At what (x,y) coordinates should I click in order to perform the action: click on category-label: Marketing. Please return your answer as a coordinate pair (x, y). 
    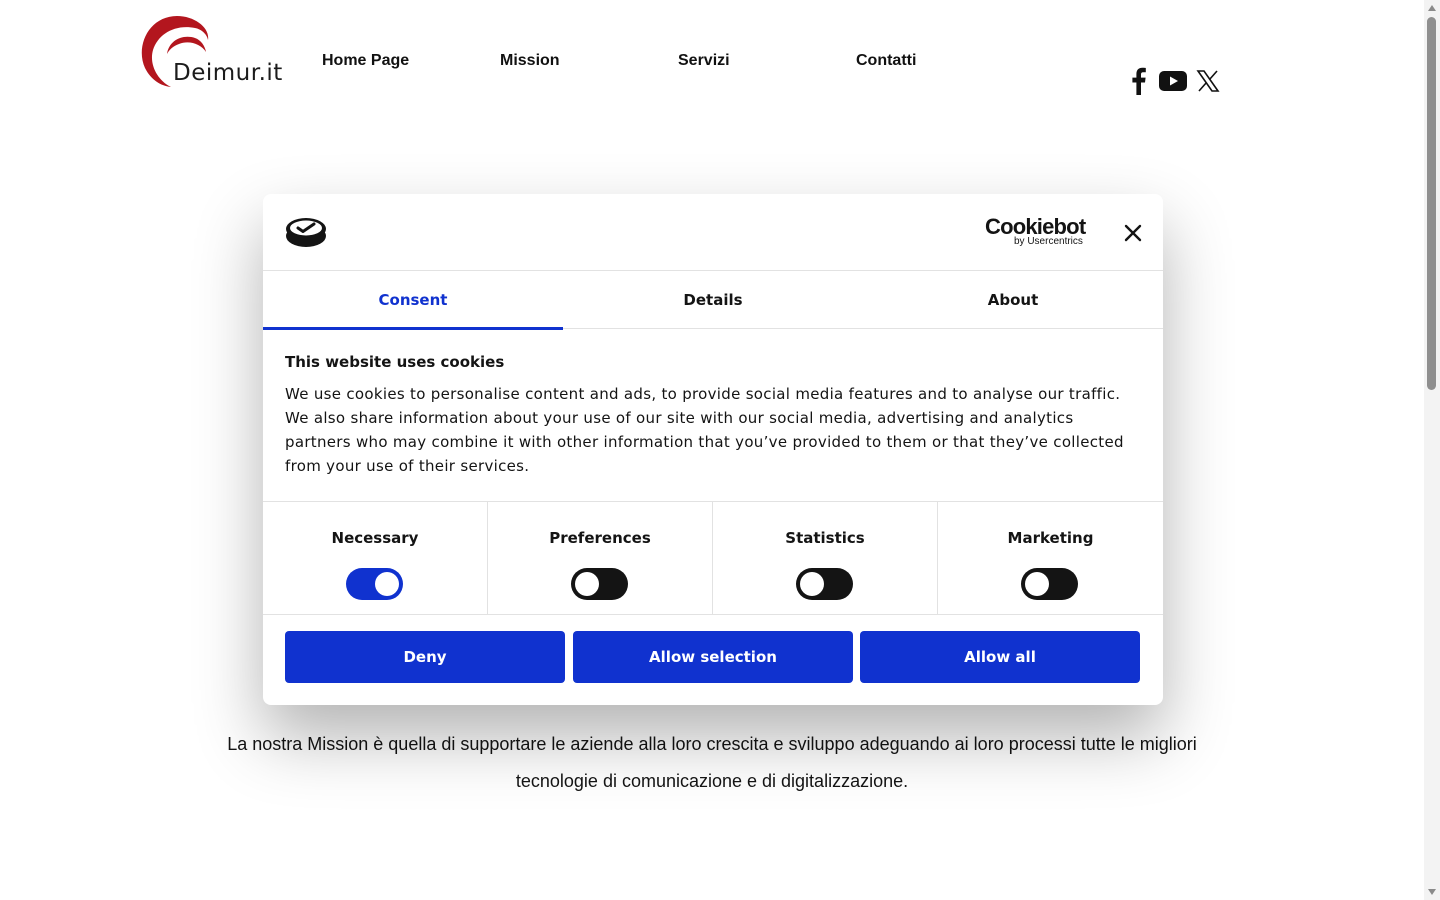
    Looking at the image, I should click on (1050, 538).